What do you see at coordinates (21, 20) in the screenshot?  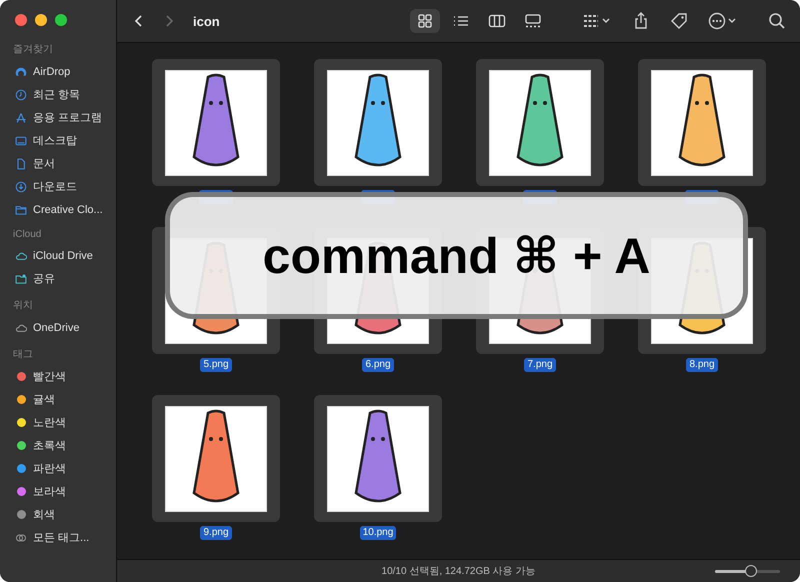 I see `close-button` at bounding box center [21, 20].